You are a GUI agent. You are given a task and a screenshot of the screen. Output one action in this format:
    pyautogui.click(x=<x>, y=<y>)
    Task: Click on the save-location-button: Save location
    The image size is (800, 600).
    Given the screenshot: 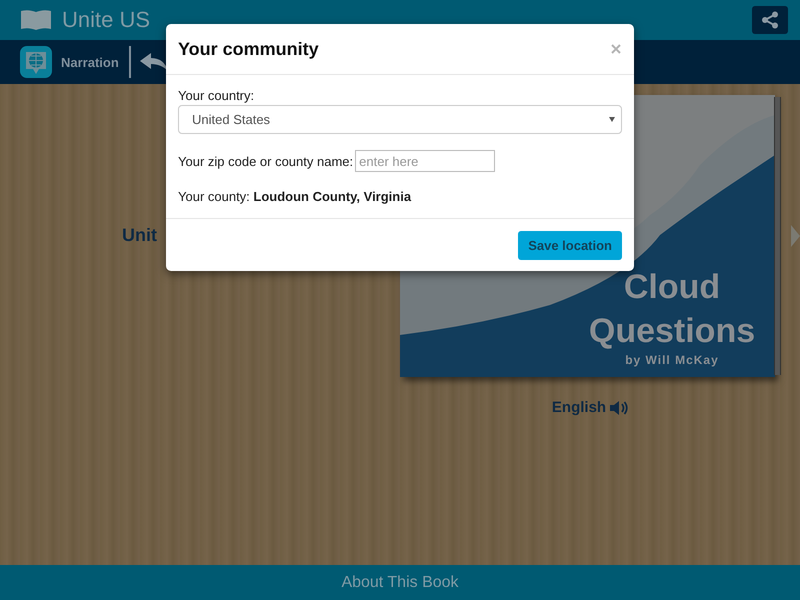 What is the action you would take?
    pyautogui.click(x=570, y=245)
    